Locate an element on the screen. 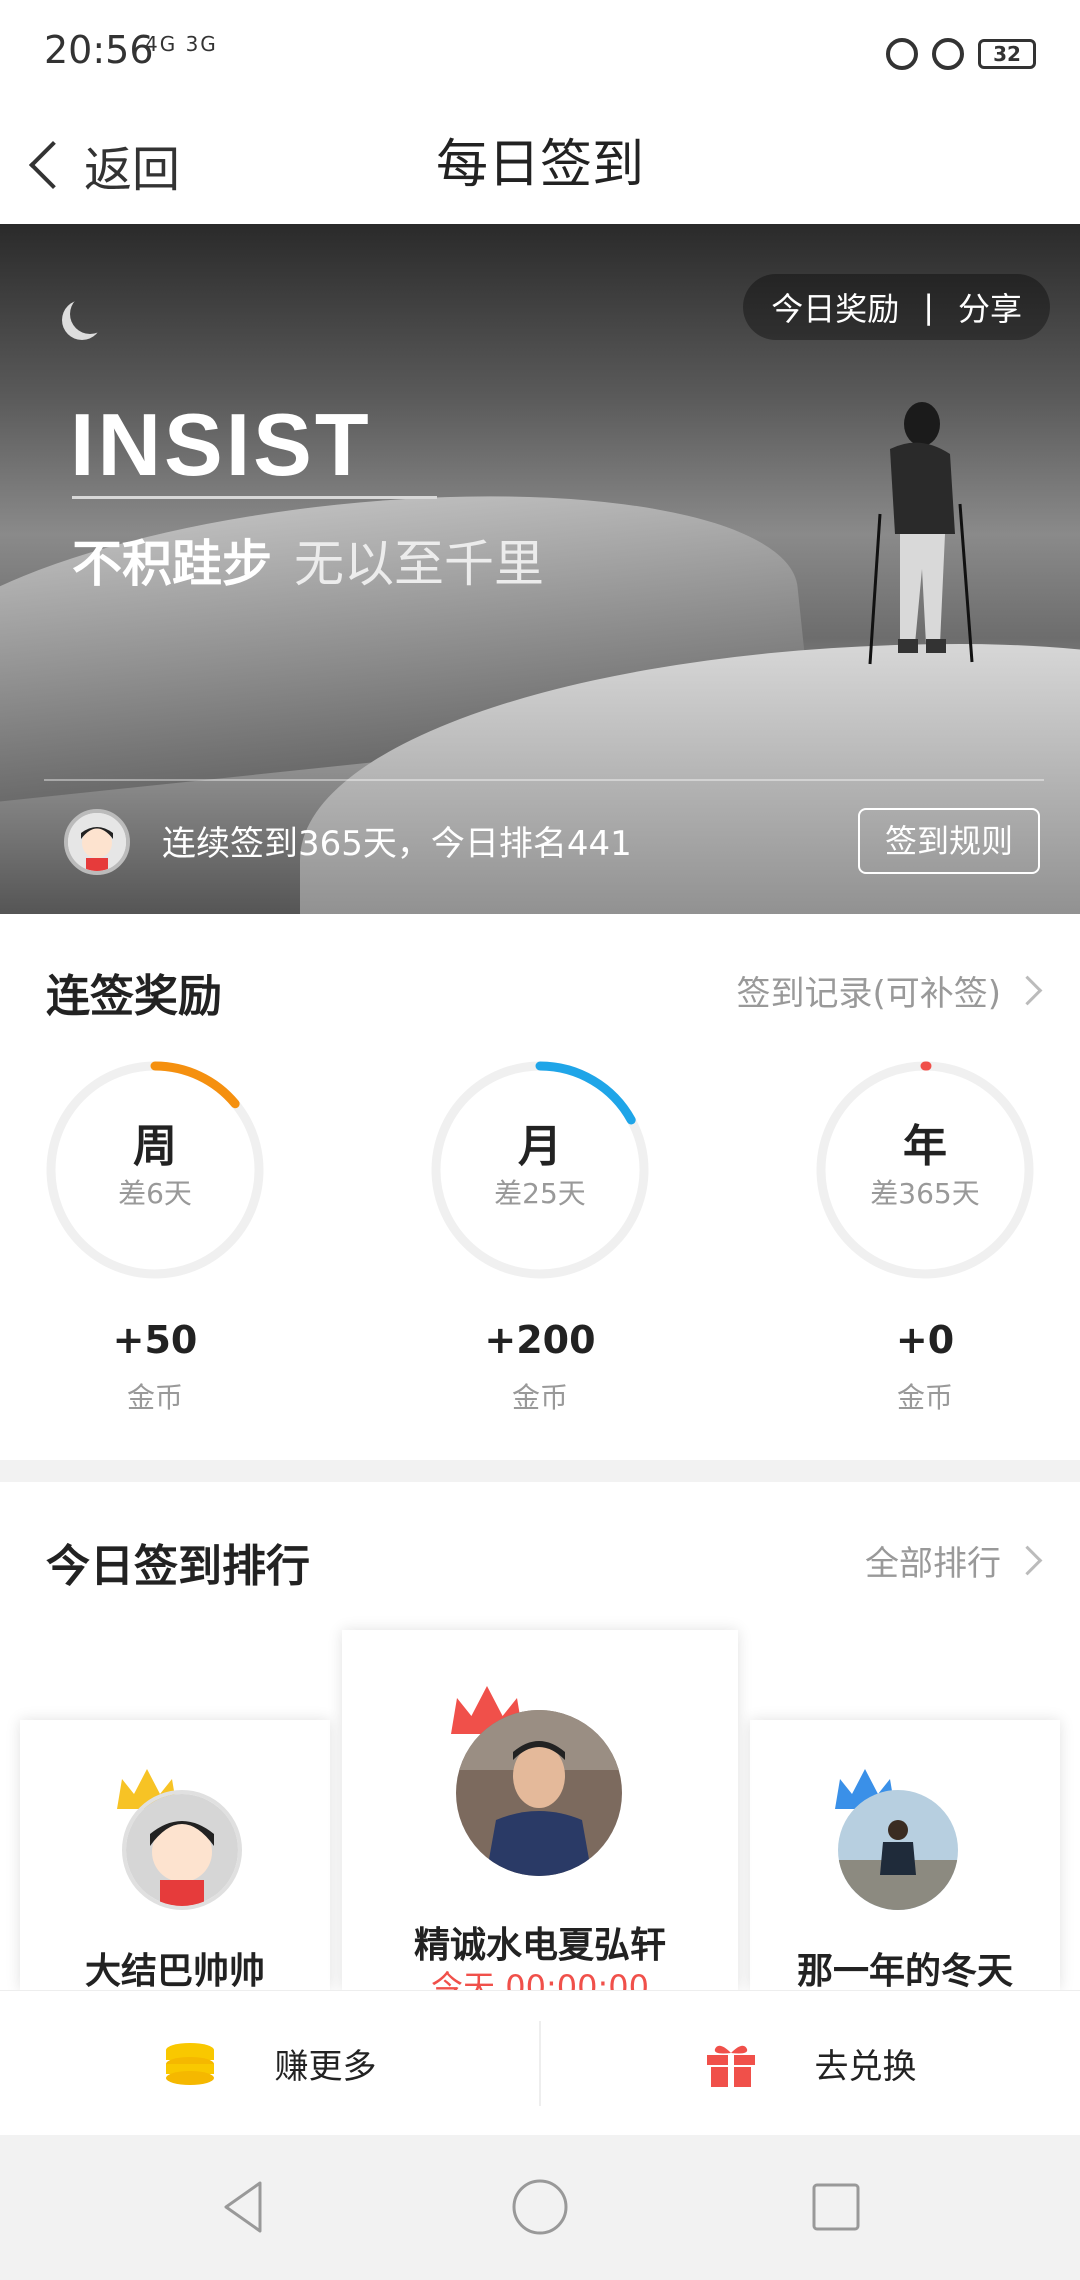  all-ranking-label: 全部排行 is located at coordinates (933, 1564).